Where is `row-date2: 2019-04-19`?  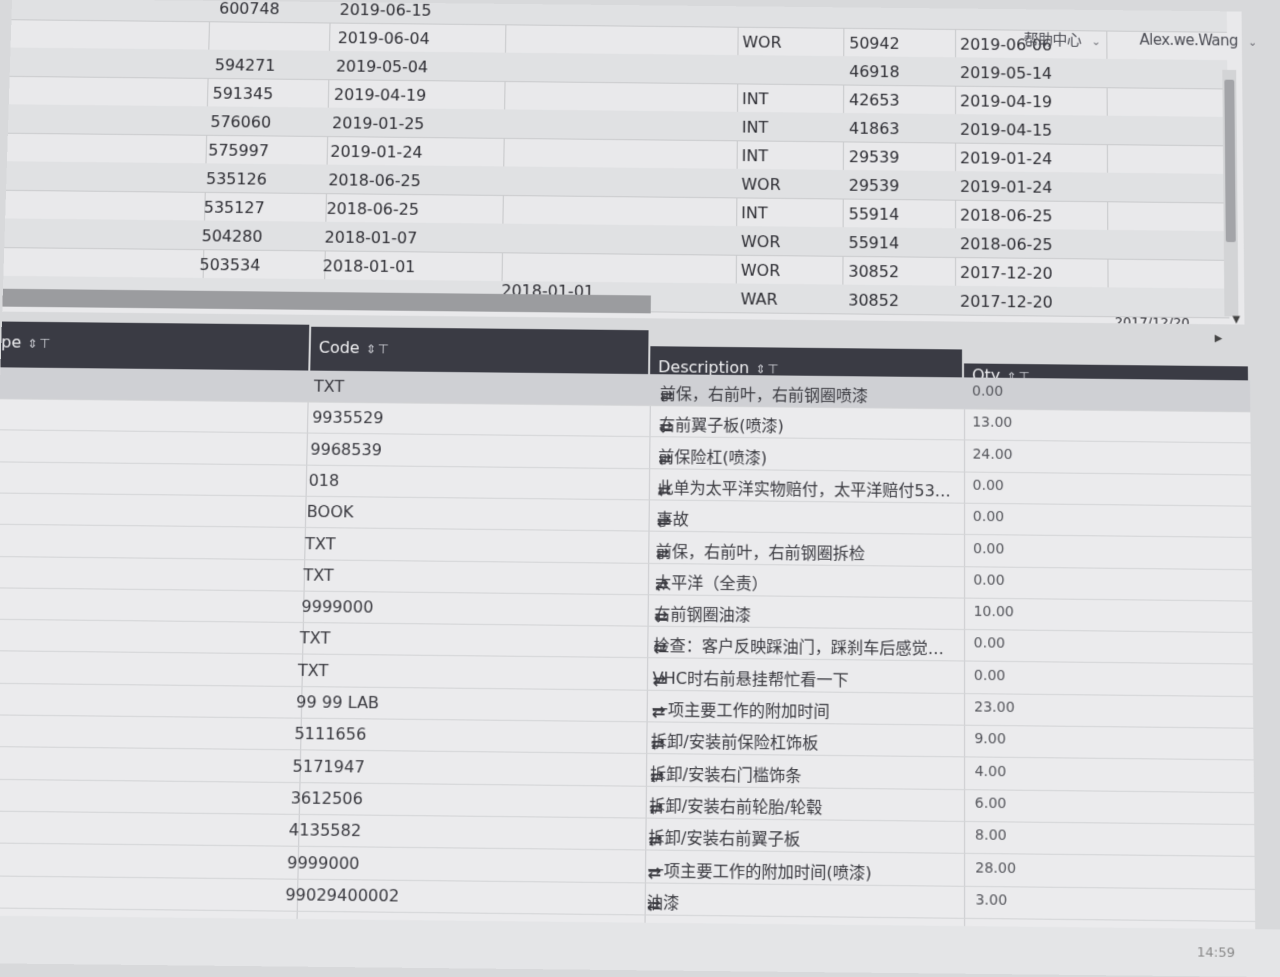 row-date2: 2019-04-19 is located at coordinates (1006, 101).